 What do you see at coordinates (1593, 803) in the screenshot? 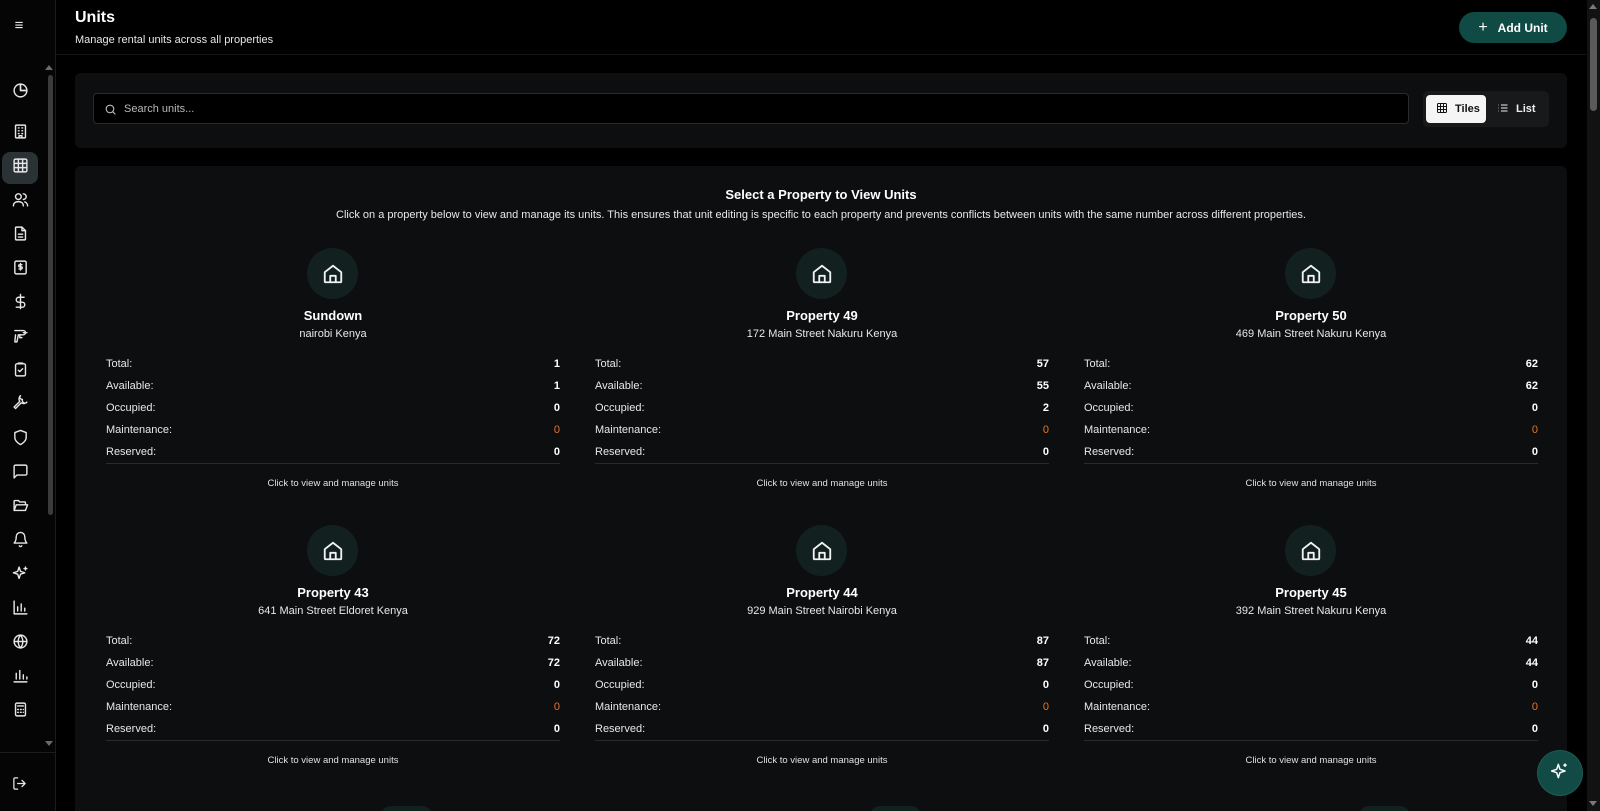
I see `scroll-down-arrow` at bounding box center [1593, 803].